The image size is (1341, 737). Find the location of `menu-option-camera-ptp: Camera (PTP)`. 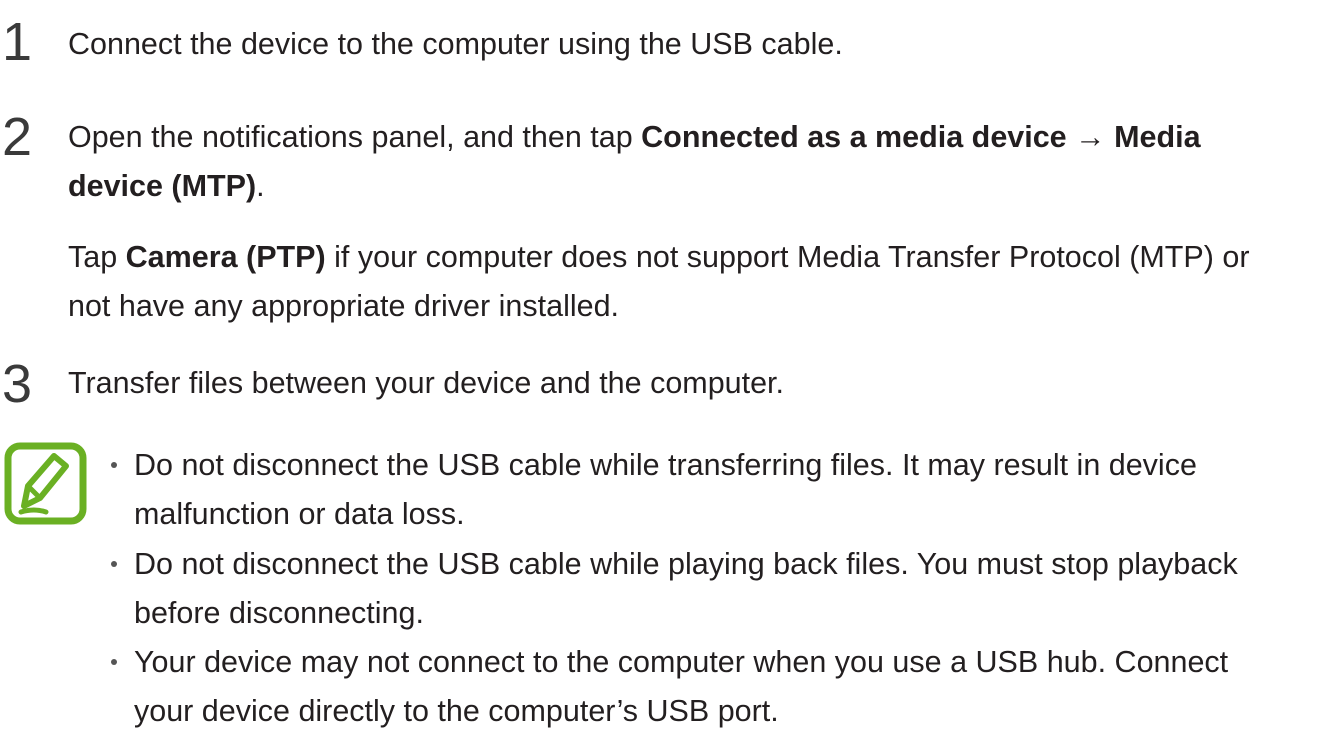

menu-option-camera-ptp: Camera (PTP) is located at coordinates (225, 257).